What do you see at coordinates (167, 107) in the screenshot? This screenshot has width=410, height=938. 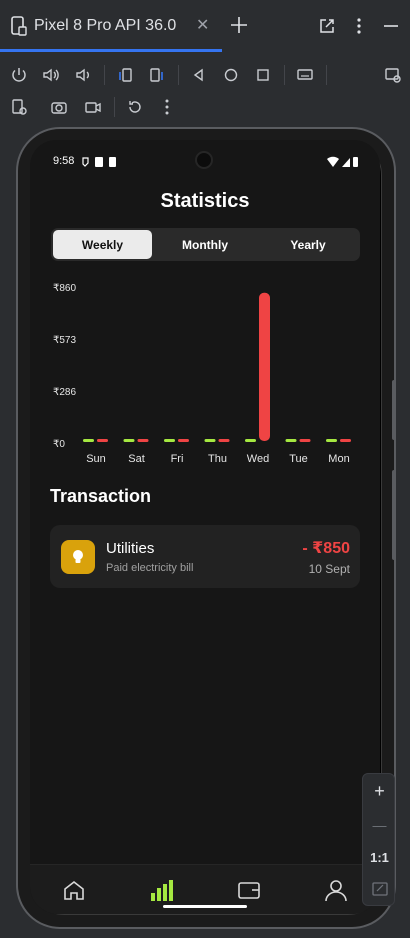 I see `more-icon` at bounding box center [167, 107].